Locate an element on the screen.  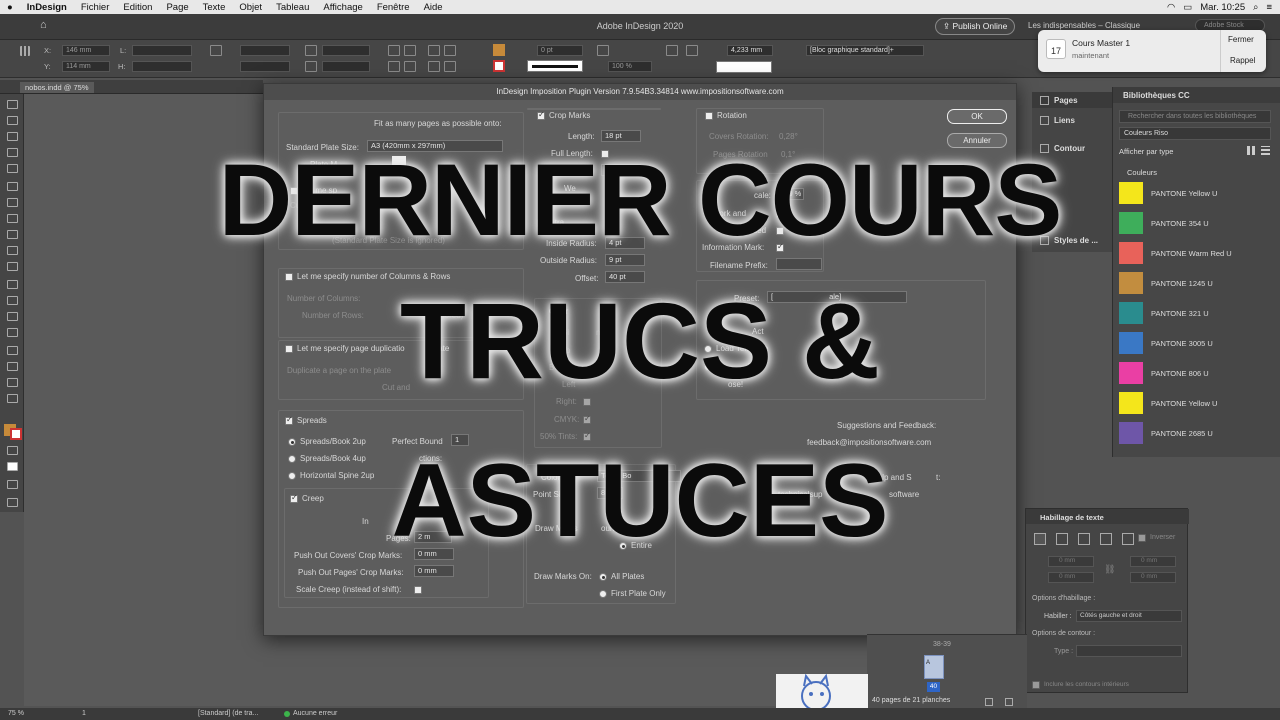
page-tool-icon is located at coordinates (12, 136).